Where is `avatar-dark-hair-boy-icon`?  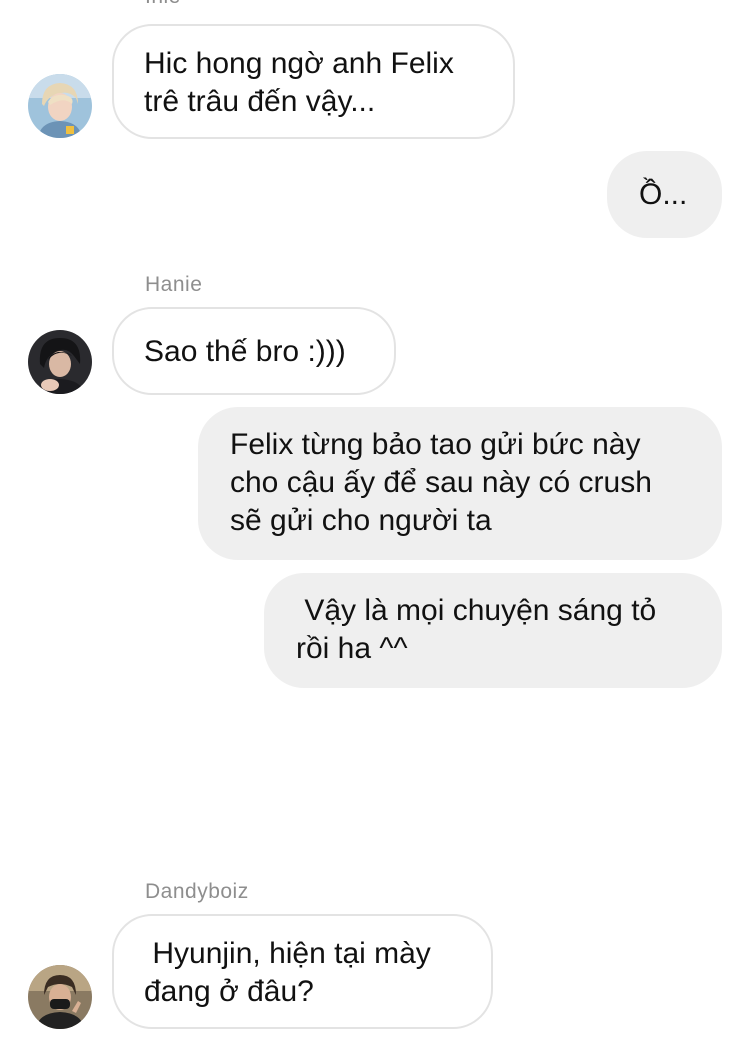 avatar-dark-hair-boy-icon is located at coordinates (60, 362).